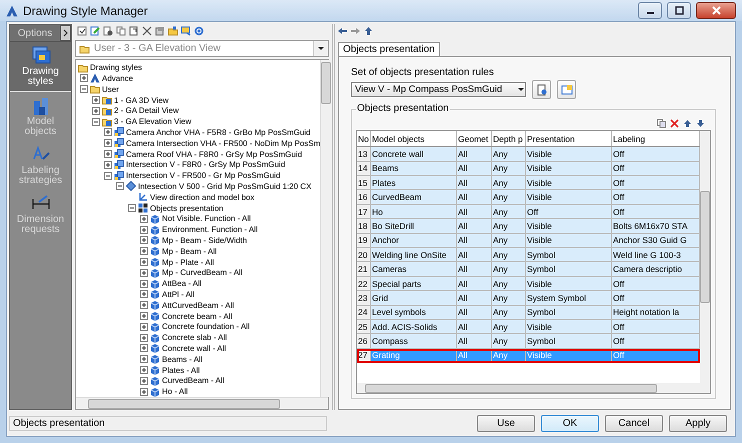 The height and width of the screenshot is (443, 742). I want to click on documents-icon, so click(160, 31).